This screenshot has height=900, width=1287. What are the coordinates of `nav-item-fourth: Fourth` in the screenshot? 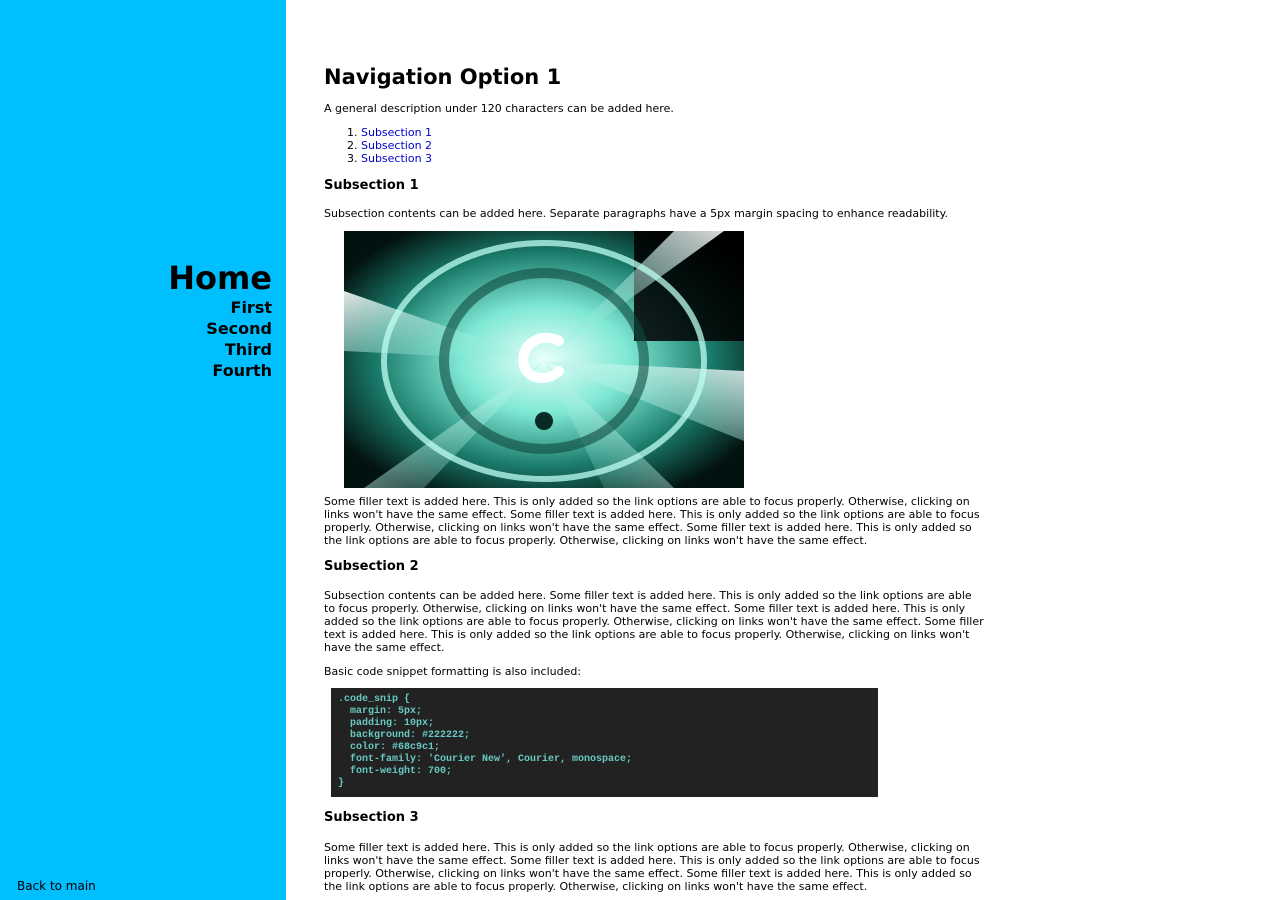 It's located at (220, 370).